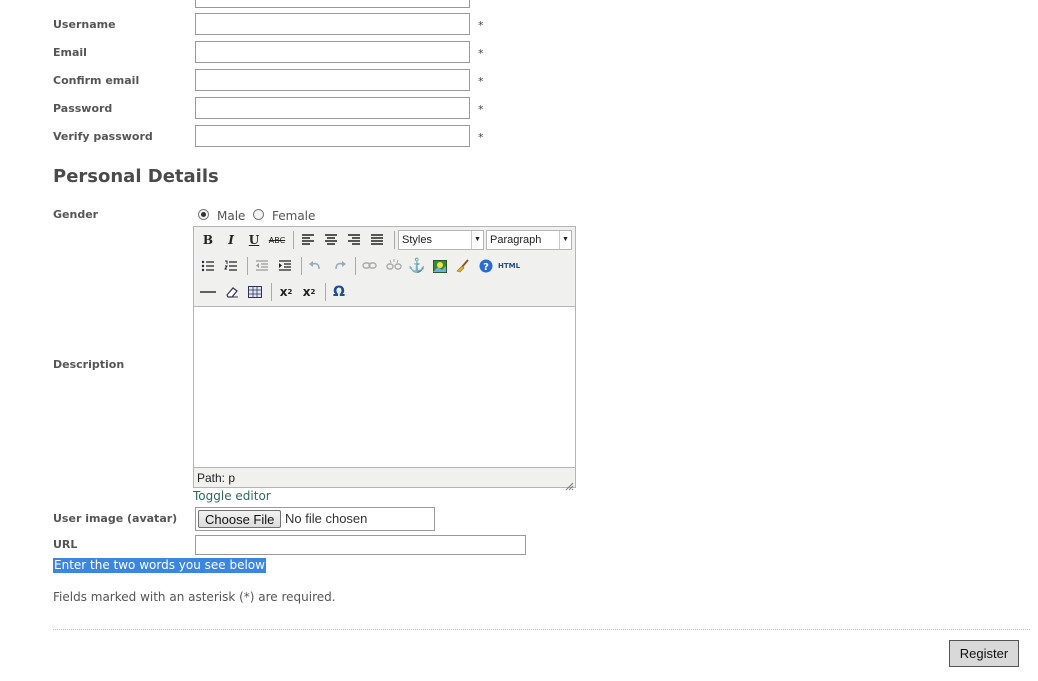 This screenshot has width=1038, height=681. Describe the element at coordinates (417, 266) in the screenshot. I see `anchor-icon: ⚓` at that location.